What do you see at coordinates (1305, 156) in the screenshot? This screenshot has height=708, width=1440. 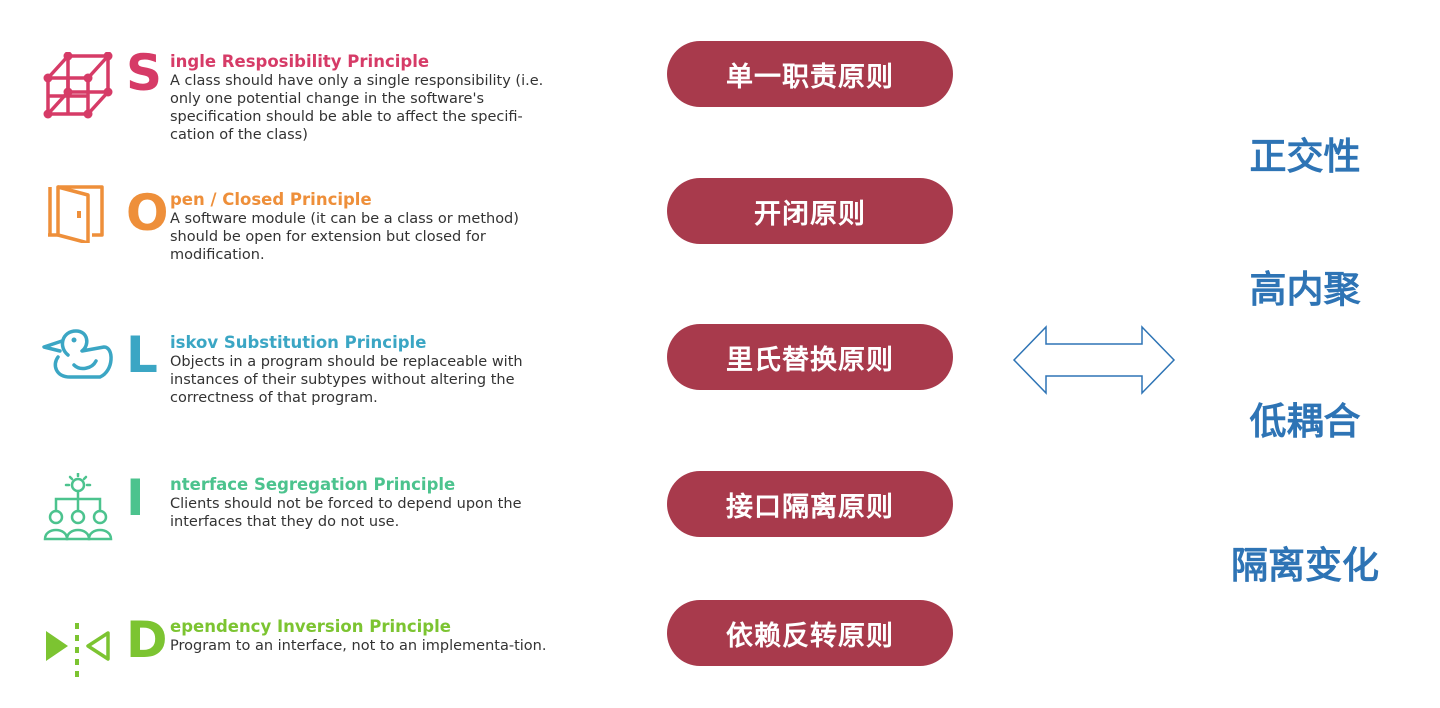 I see `property-orthogonality: 正交性` at bounding box center [1305, 156].